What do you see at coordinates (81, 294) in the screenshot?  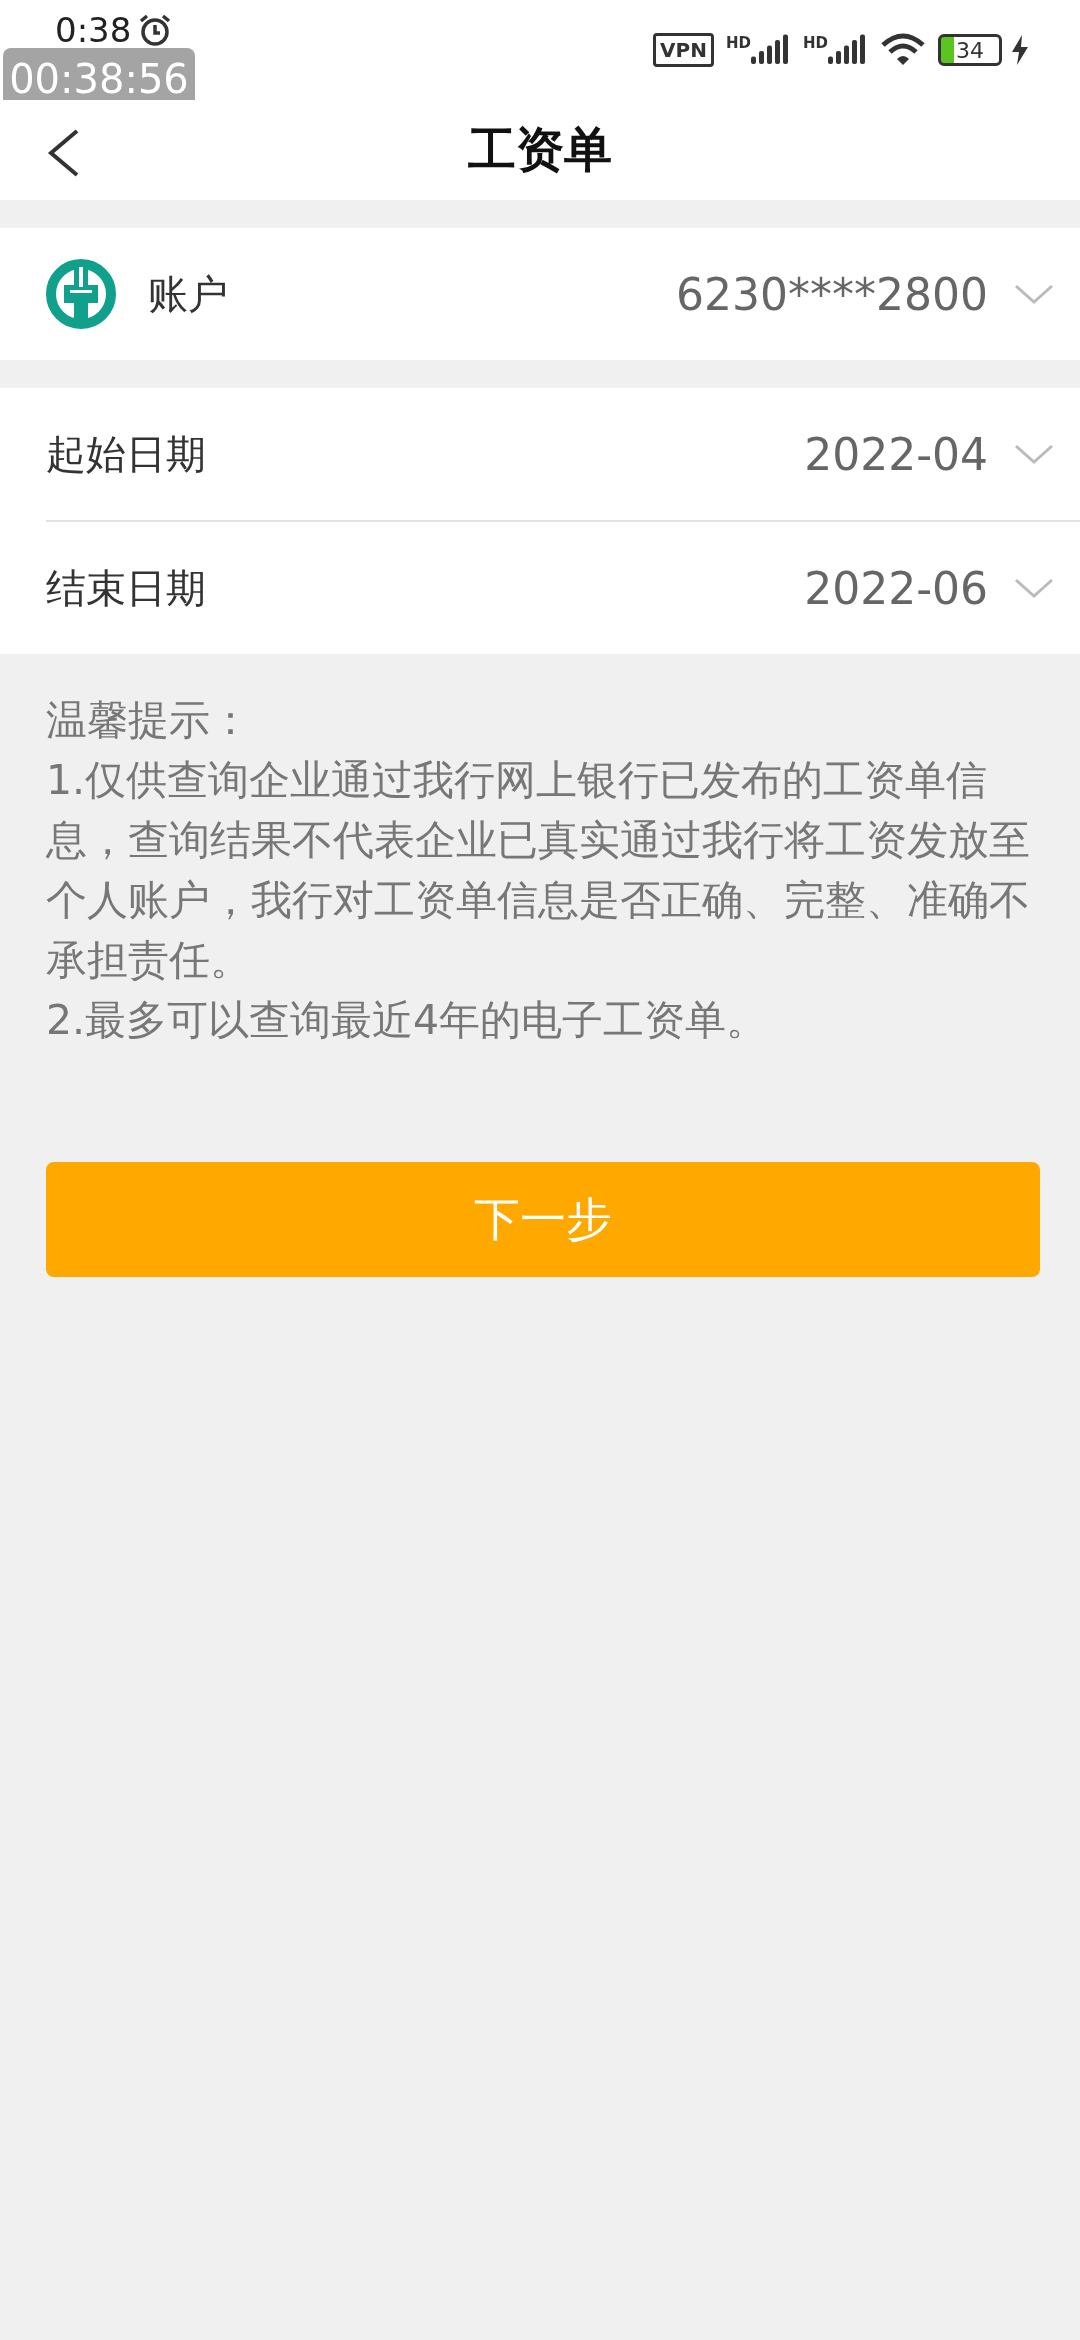 I see `bank-logo-icon` at bounding box center [81, 294].